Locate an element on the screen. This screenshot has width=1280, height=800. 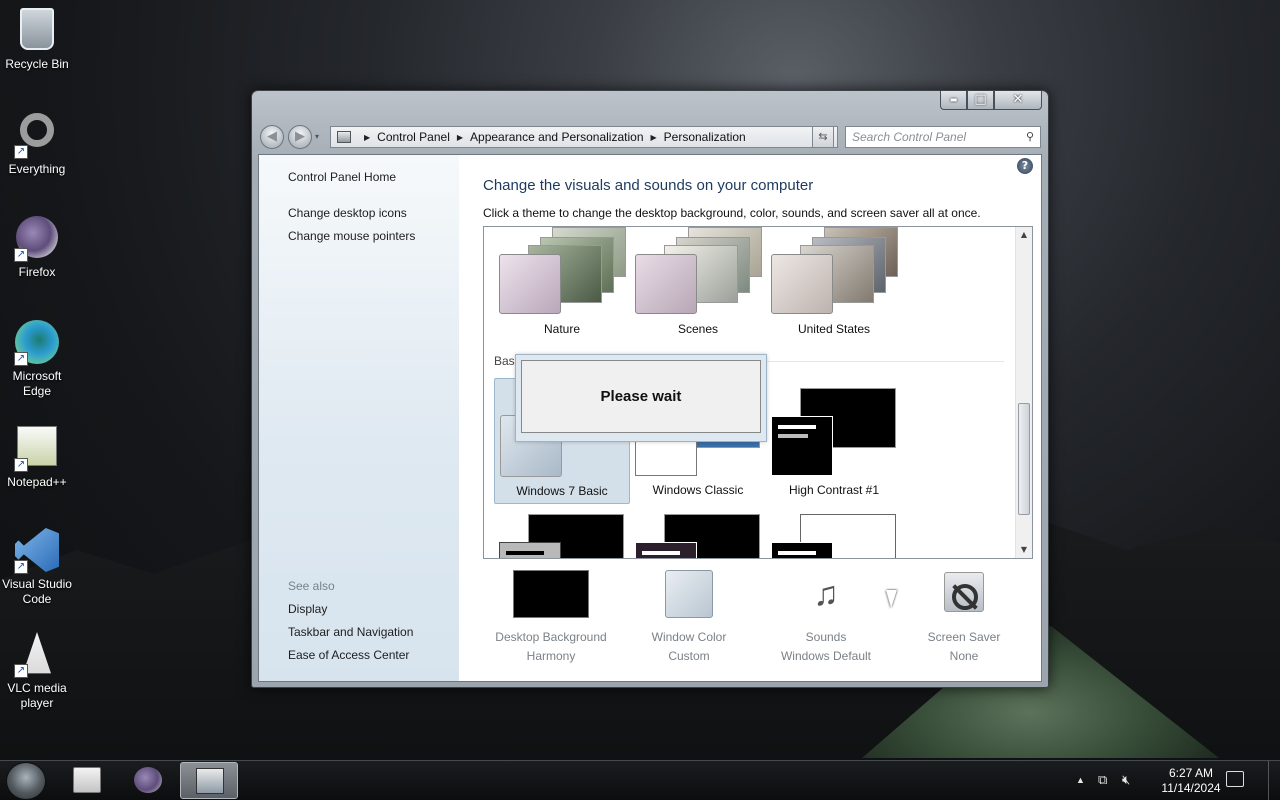
search-input: Search Control Panel ⚲ is located at coordinates (943, 137).